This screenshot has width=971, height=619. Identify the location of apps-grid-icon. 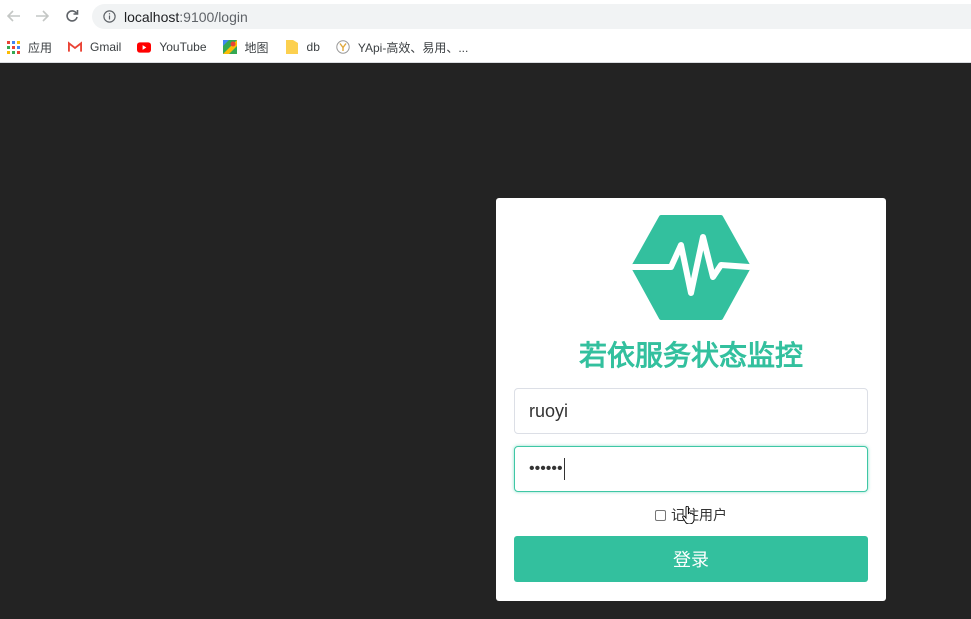
(13, 47).